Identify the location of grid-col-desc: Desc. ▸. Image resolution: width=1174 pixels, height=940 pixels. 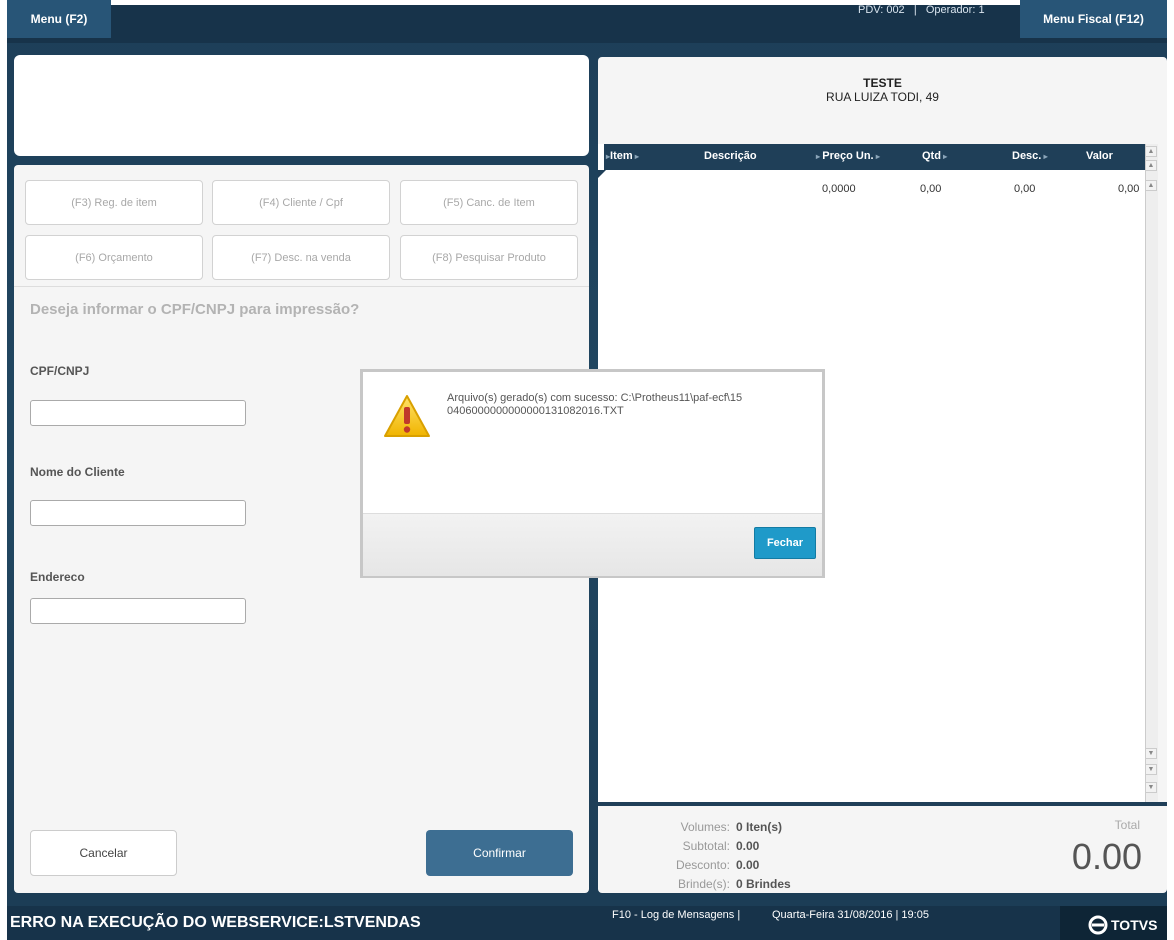
(1030, 156).